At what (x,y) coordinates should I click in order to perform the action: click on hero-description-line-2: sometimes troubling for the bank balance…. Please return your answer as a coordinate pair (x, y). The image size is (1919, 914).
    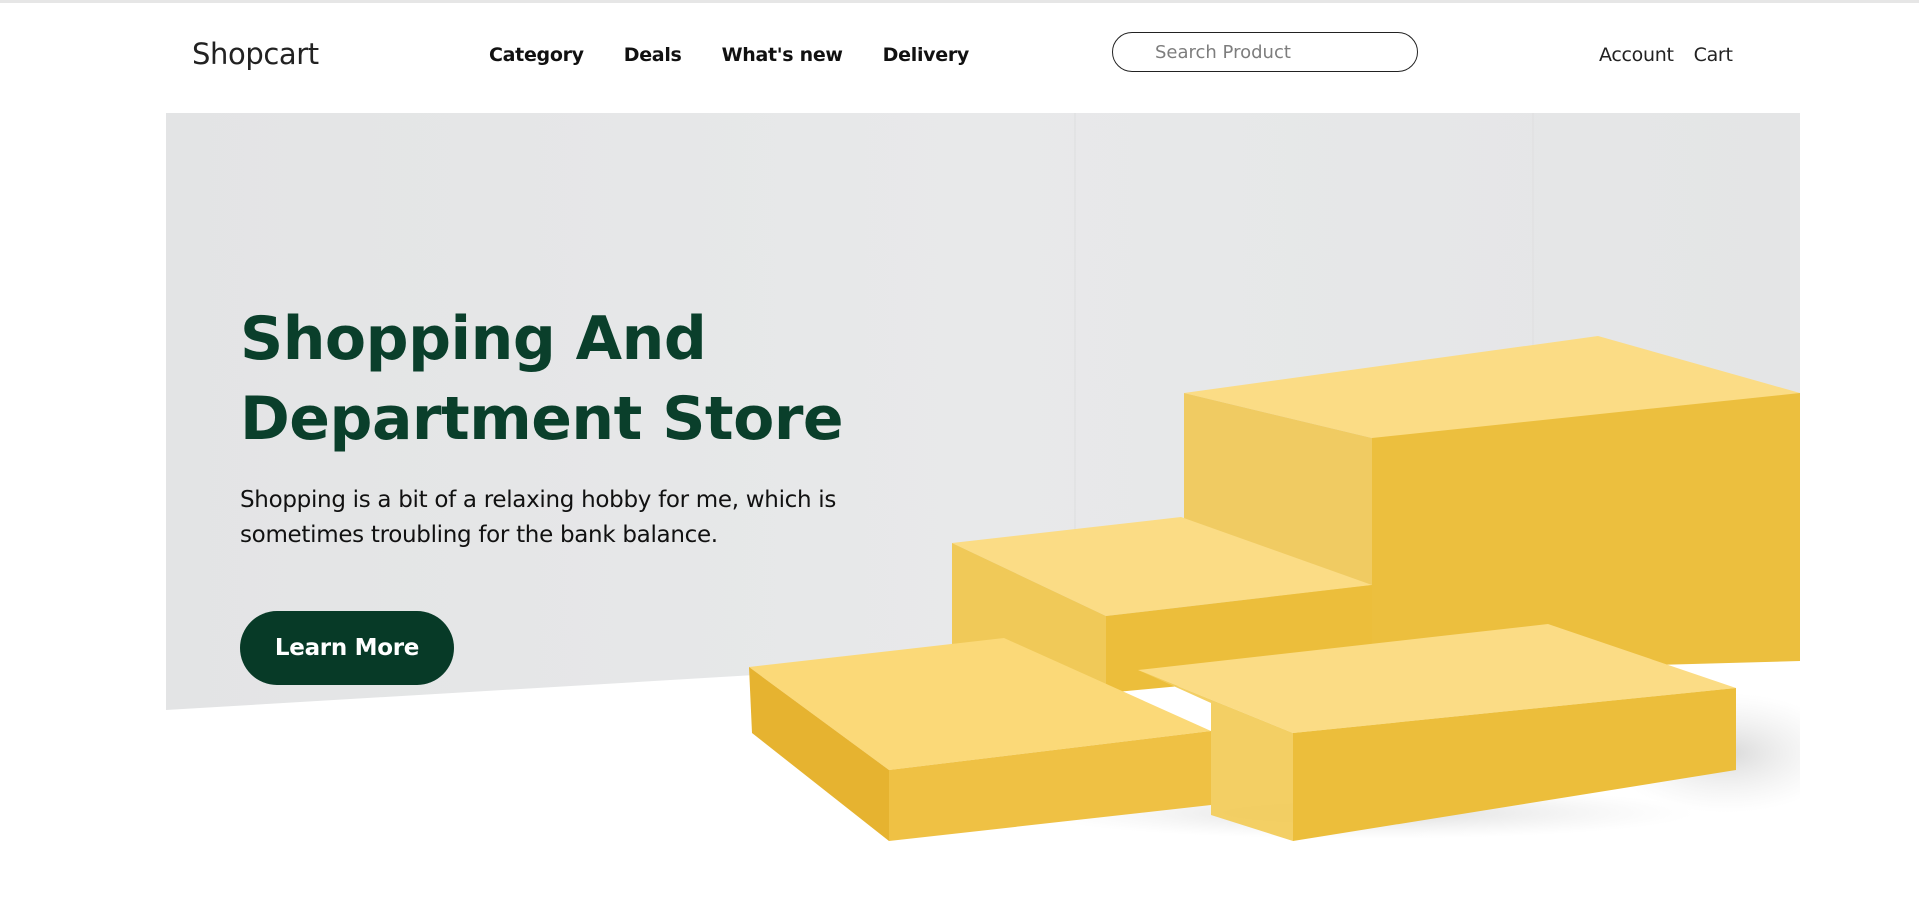
    Looking at the image, I should click on (479, 535).